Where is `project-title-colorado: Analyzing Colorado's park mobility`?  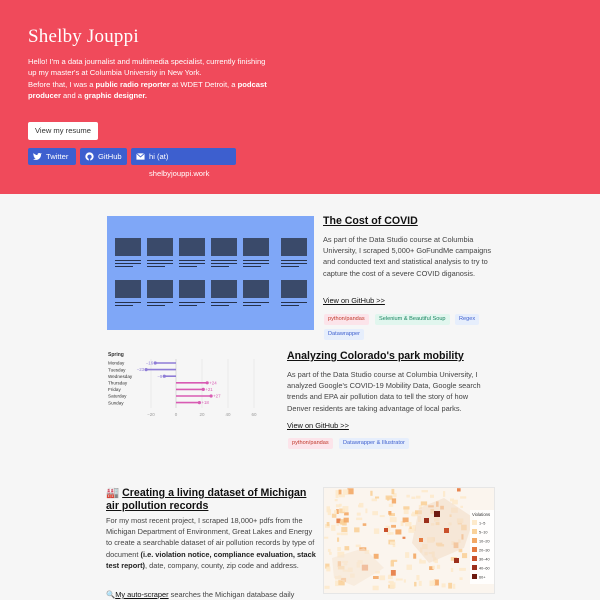 project-title-colorado: Analyzing Colorado's park mobility is located at coordinates (375, 356).